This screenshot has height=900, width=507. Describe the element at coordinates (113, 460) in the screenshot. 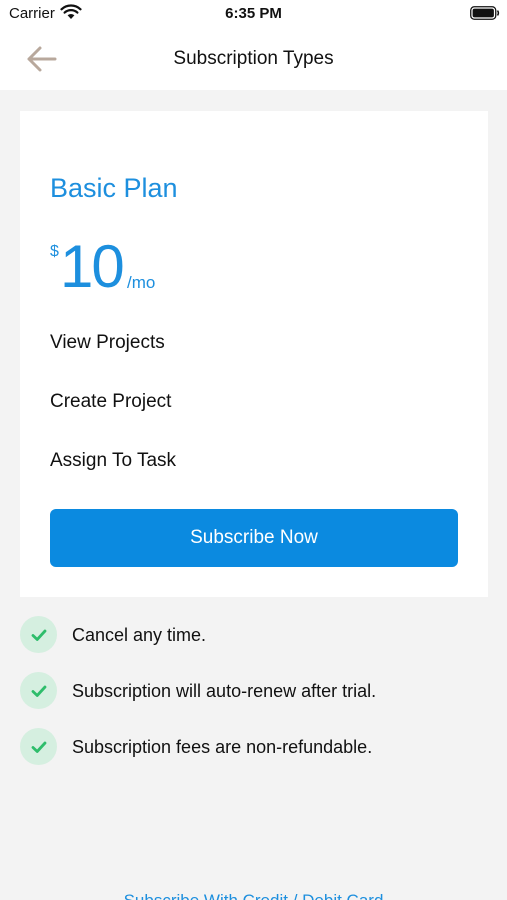

I see `plan-feature: Assign To Task` at that location.